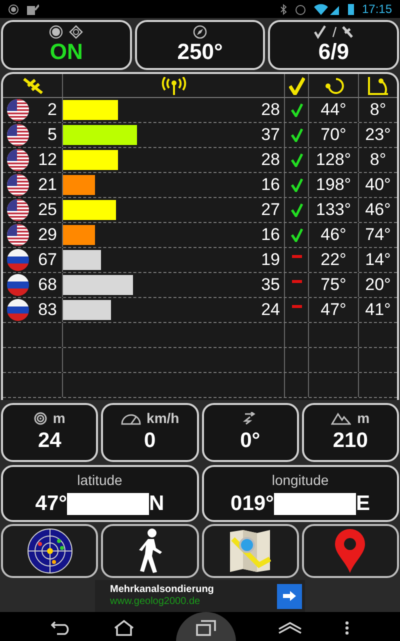 This screenshot has width=400, height=641. I want to click on ad-link: www.geolog2000.de, so click(193, 602).